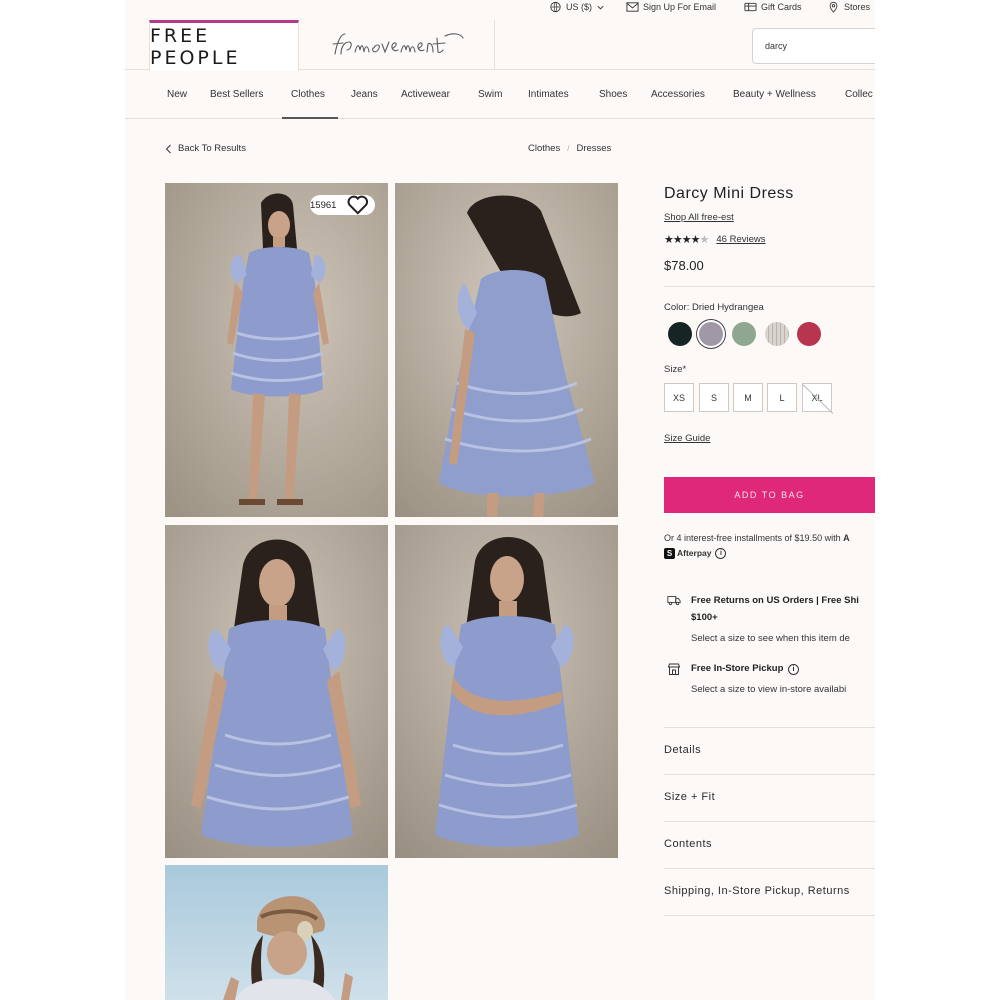  What do you see at coordinates (782, 397) in the screenshot?
I see `size-option-l: L` at bounding box center [782, 397].